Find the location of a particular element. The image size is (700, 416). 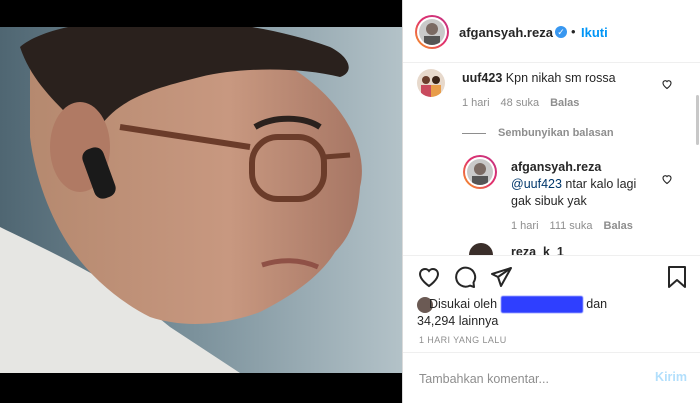

verified-badge-icon: ✓ is located at coordinates (561, 32).